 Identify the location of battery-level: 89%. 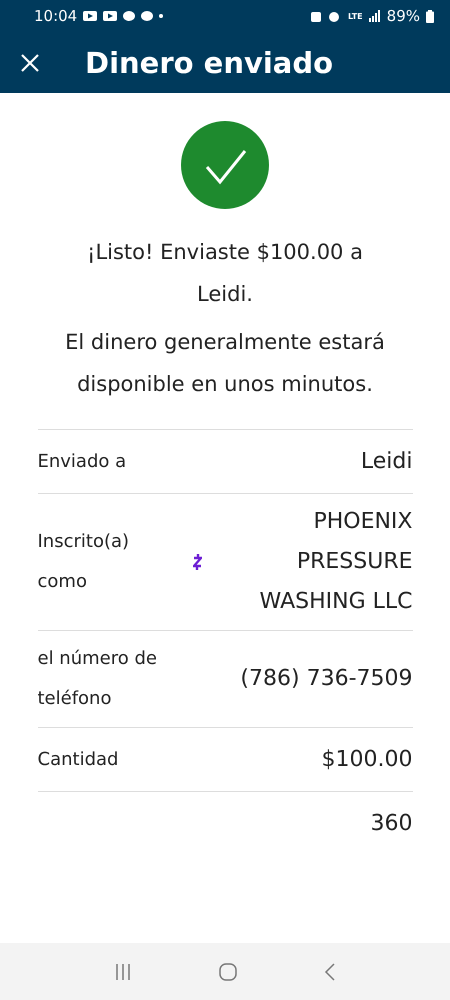
(403, 16).